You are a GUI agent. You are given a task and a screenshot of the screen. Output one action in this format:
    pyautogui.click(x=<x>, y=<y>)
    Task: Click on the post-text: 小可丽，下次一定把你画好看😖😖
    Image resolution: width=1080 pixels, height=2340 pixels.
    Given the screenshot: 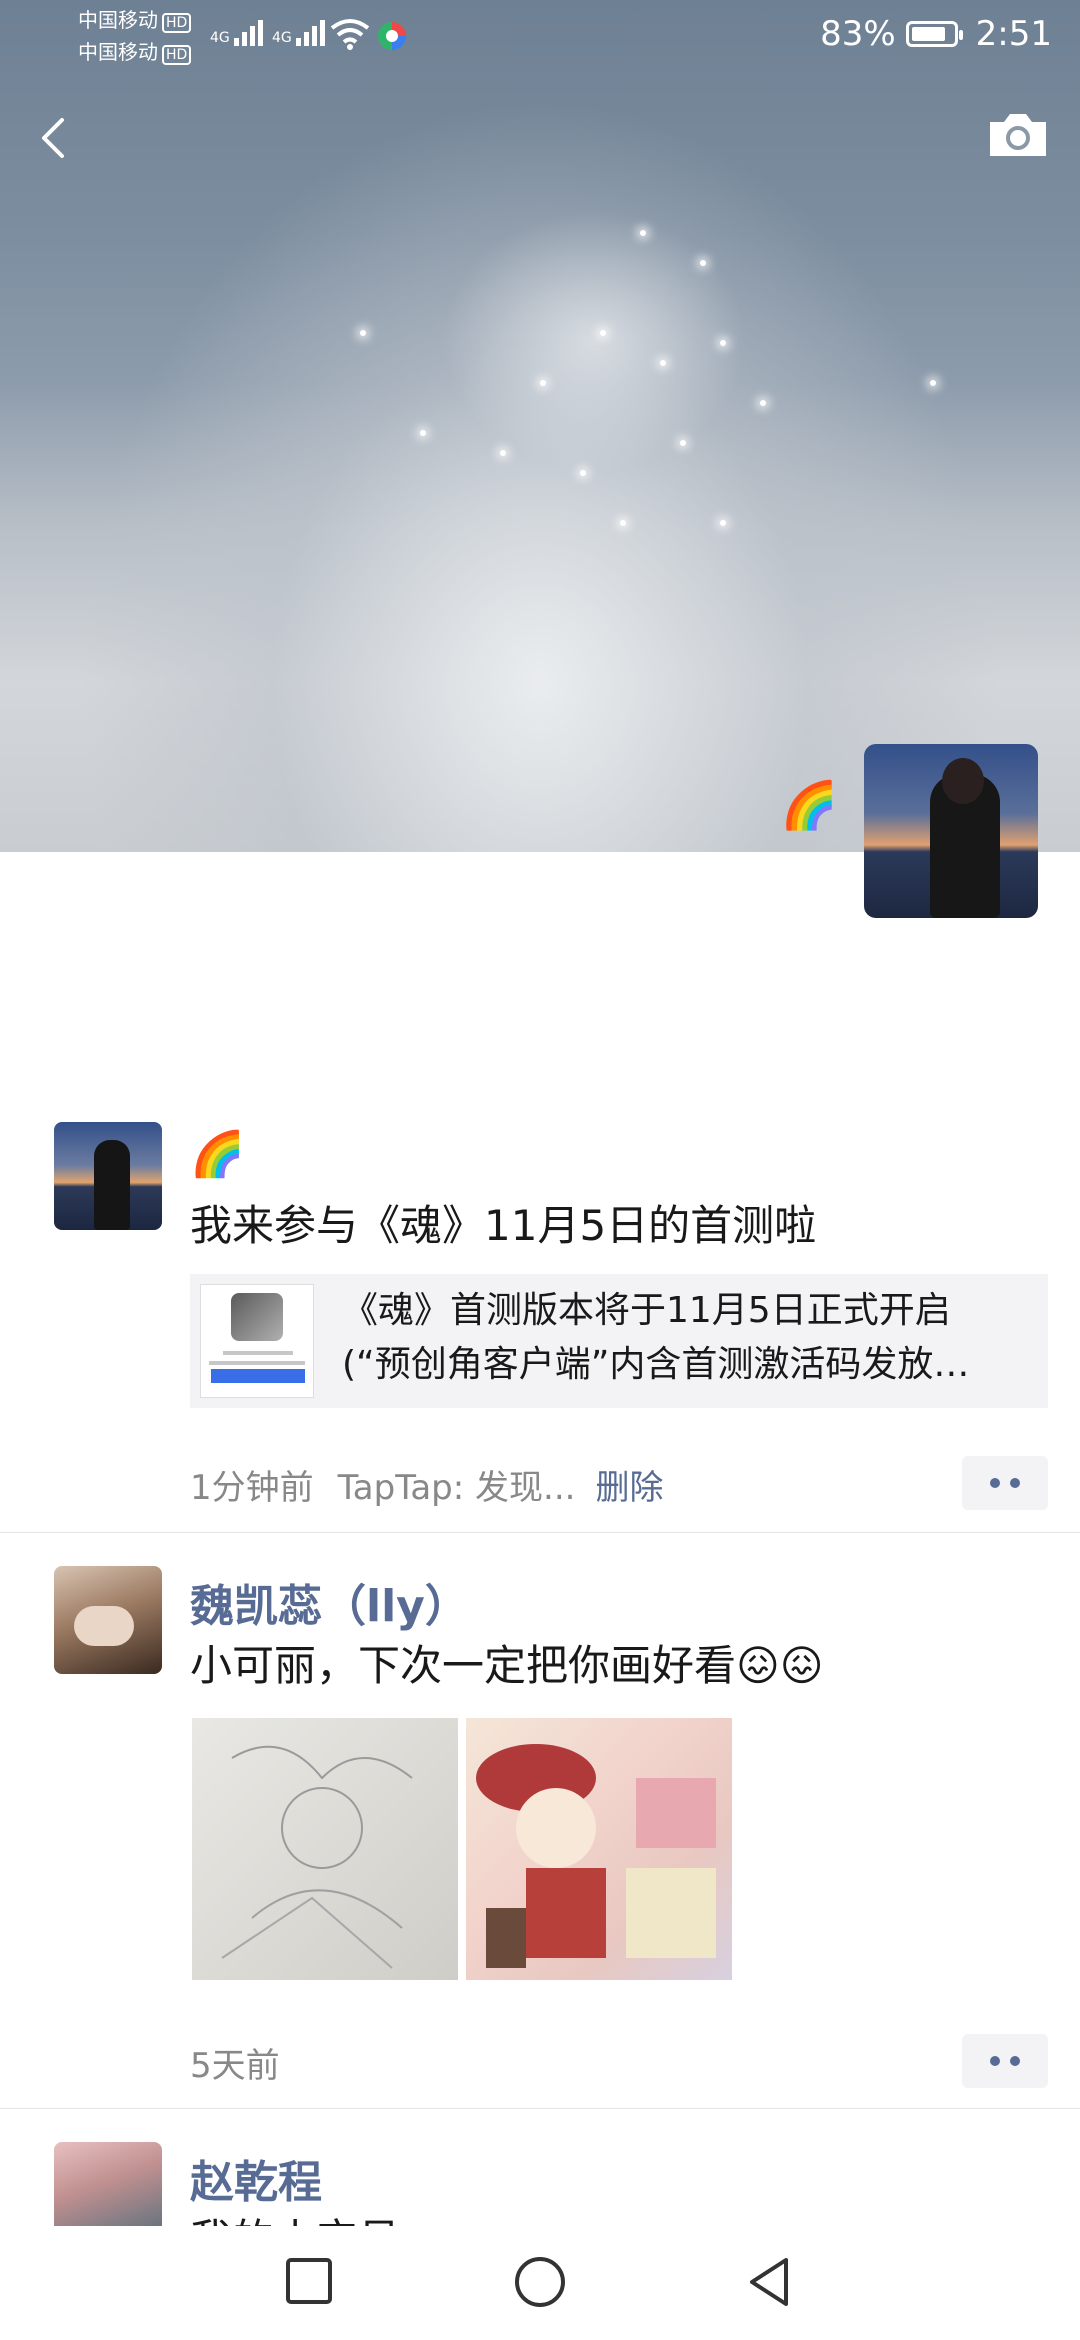 What is the action you would take?
    pyautogui.click(x=507, y=1665)
    